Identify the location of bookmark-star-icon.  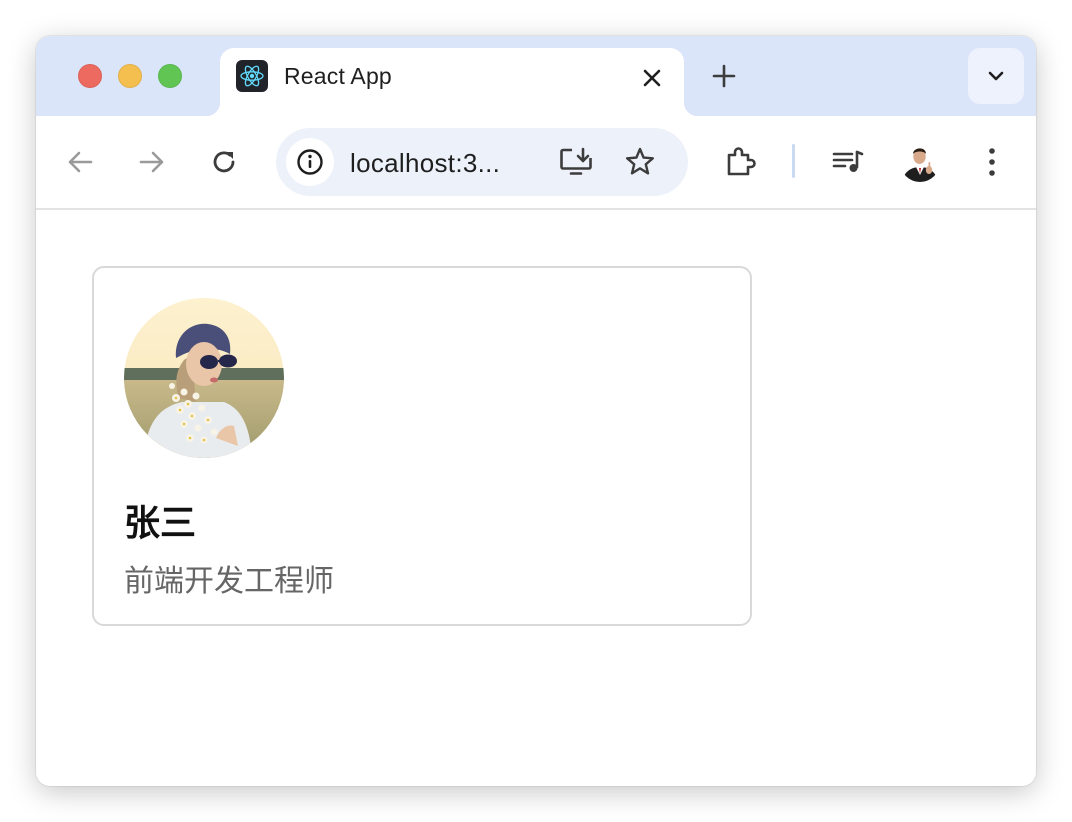
(640, 162).